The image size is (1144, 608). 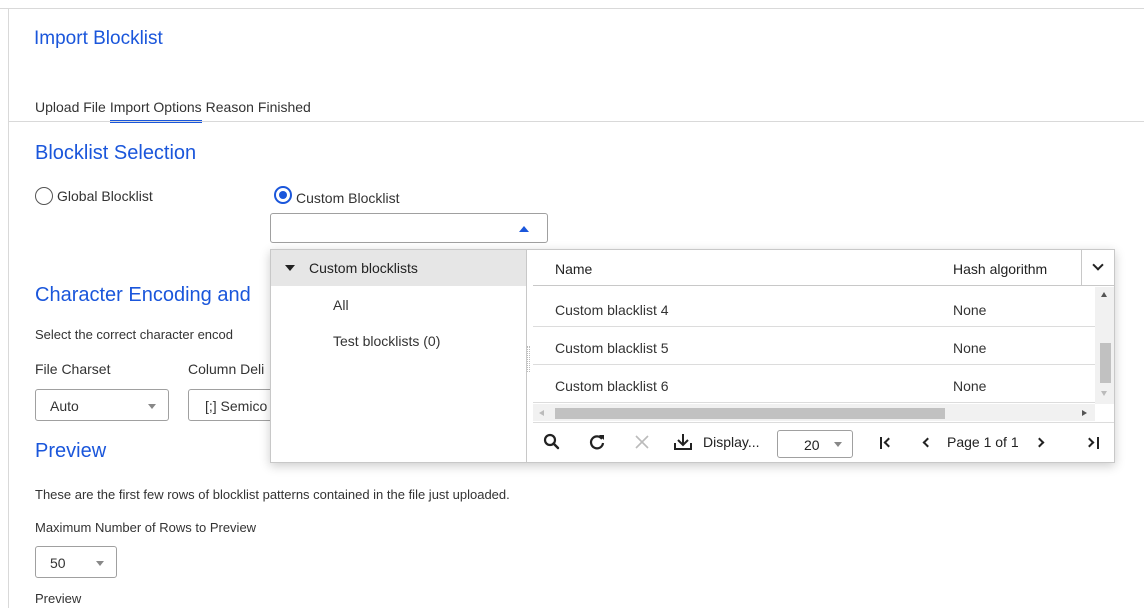 What do you see at coordinates (1000, 269) in the screenshot?
I see `column-header-hash-algorithm: Hash algorithm` at bounding box center [1000, 269].